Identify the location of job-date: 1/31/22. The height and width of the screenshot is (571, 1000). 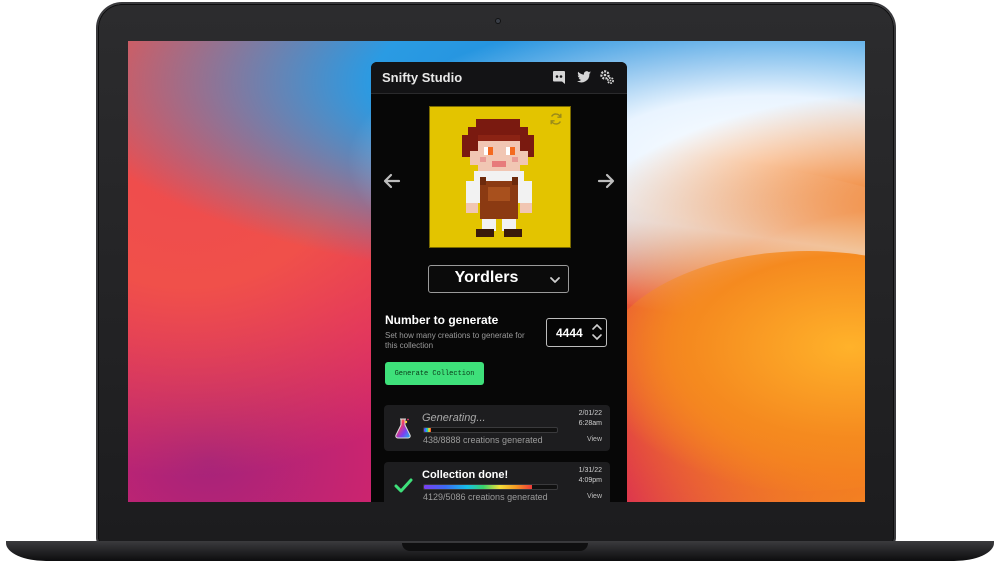
(590, 470).